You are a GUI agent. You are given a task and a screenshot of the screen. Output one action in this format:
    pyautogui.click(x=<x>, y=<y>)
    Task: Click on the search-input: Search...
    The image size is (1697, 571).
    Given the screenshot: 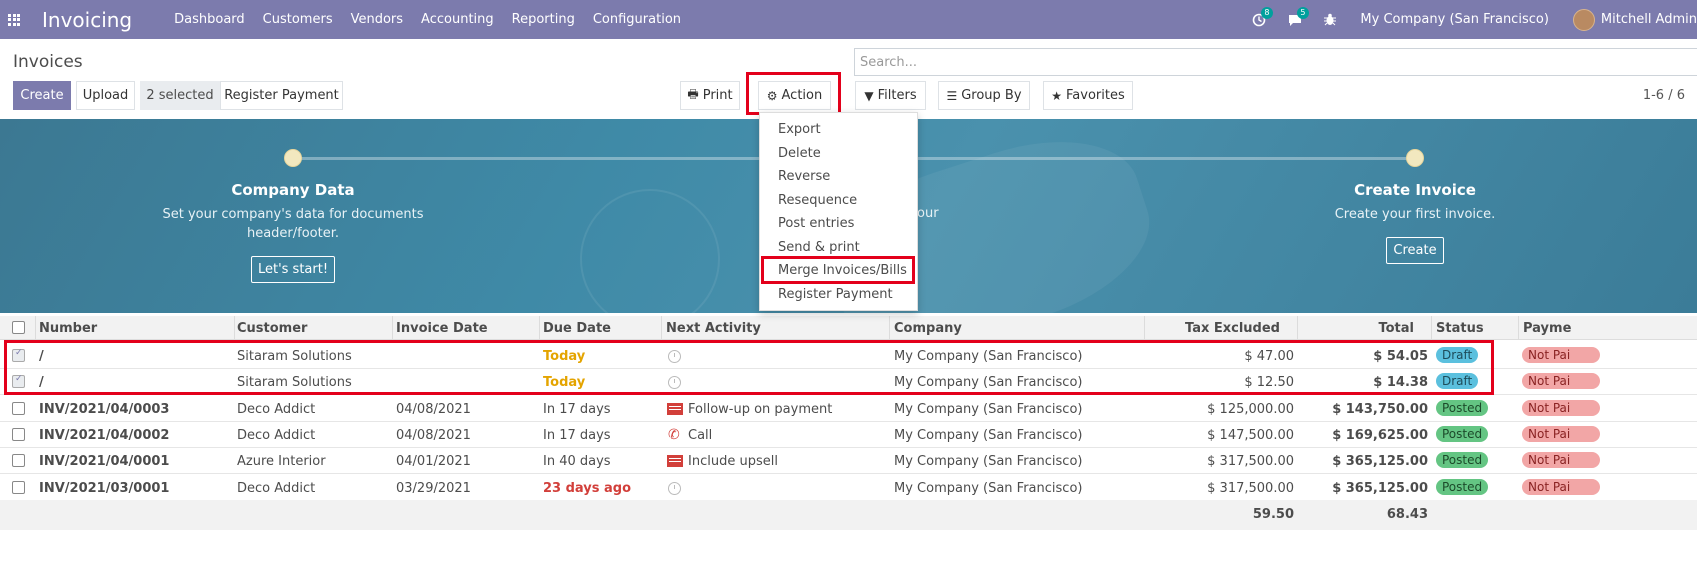 What is the action you would take?
    pyautogui.click(x=1275, y=62)
    